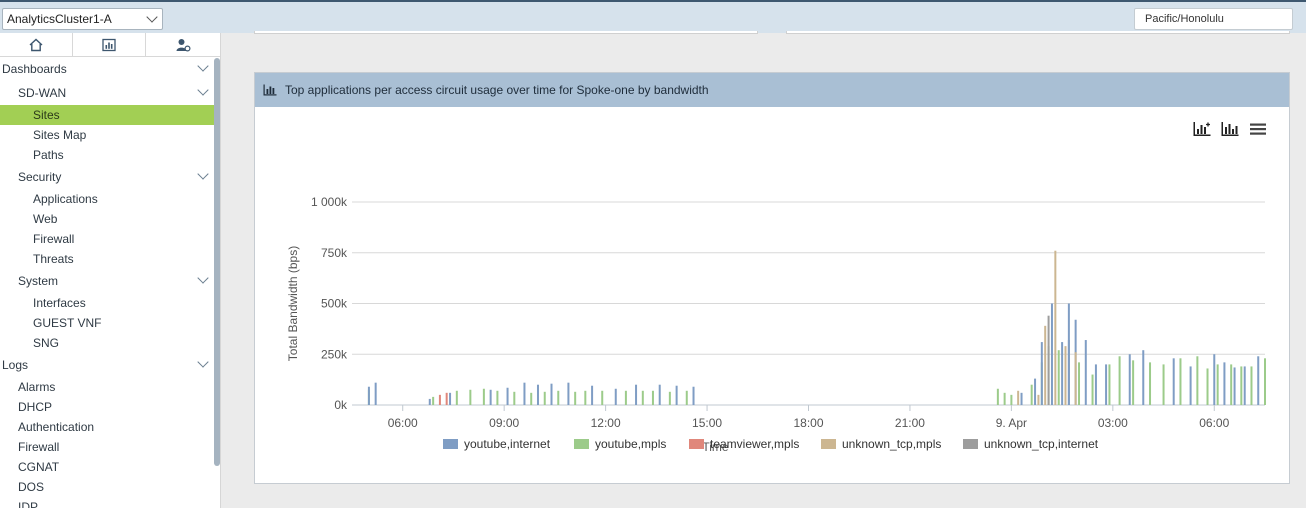  Describe the element at coordinates (110, 155) in the screenshot. I see `sidebar-item-paths: Paths` at that location.